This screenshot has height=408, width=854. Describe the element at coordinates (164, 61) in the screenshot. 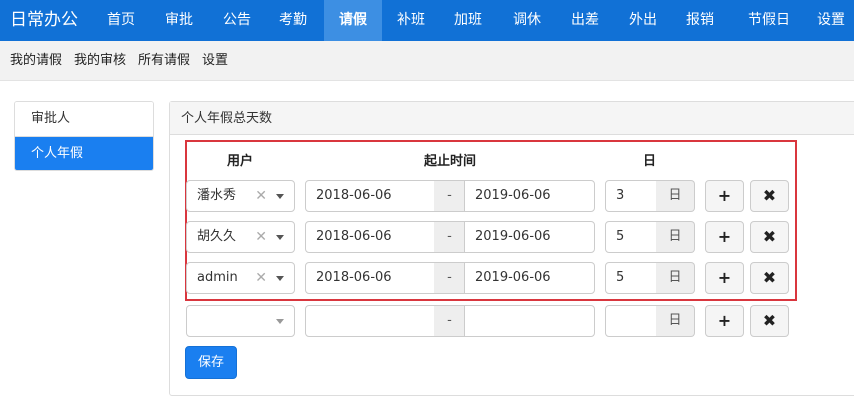

I see `subnav-all-leave: 所有请假` at that location.